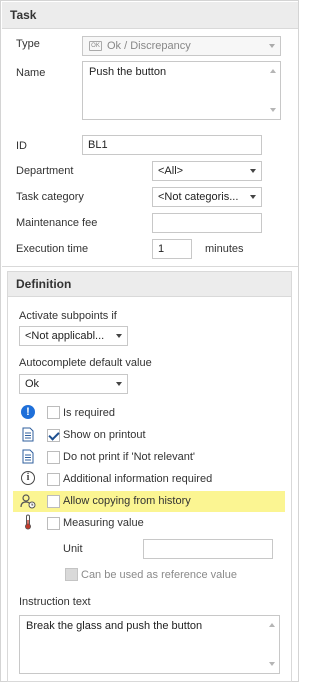  Describe the element at coordinates (31, 73) in the screenshot. I see `name-label: Name` at that location.